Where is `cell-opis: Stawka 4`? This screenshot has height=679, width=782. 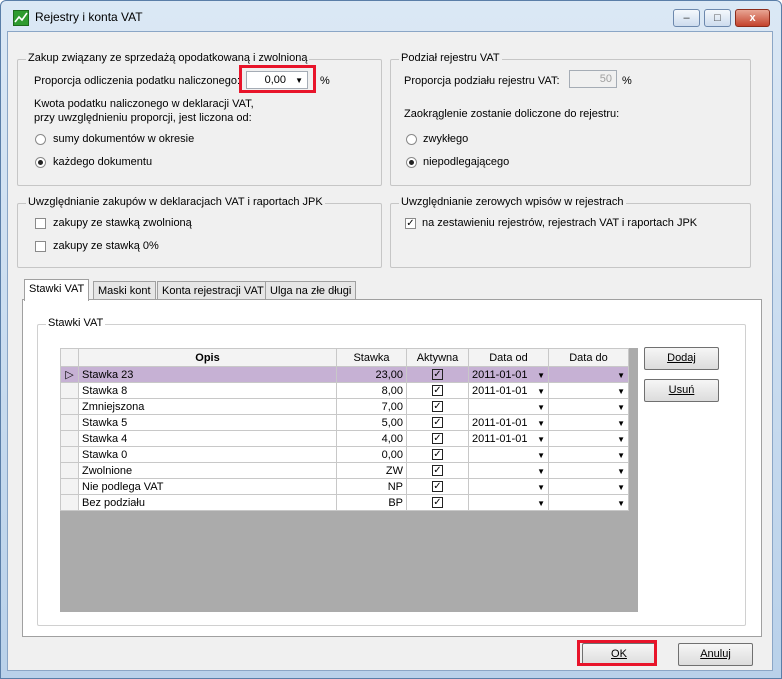
cell-opis: Stawka 4 is located at coordinates (207, 438).